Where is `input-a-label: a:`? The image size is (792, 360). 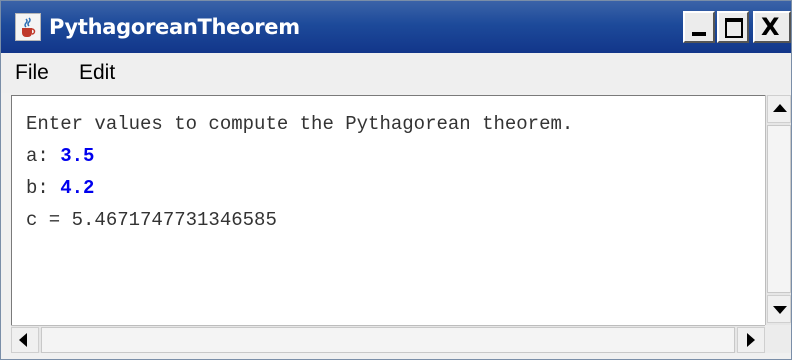 input-a-label: a: is located at coordinates (43, 156).